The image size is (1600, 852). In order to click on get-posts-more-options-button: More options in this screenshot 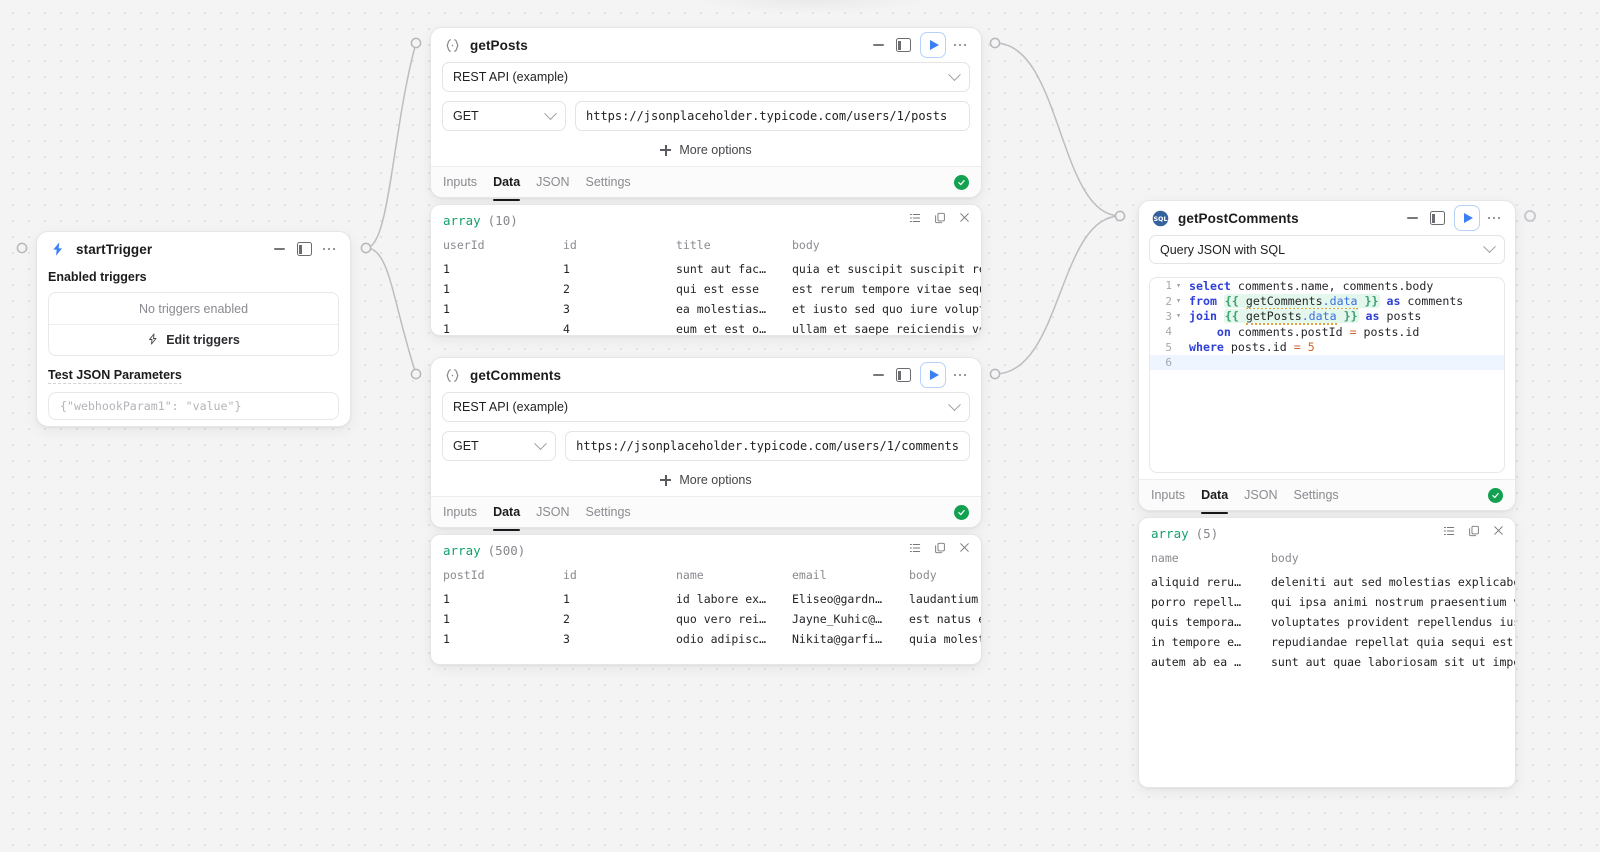, I will do `click(706, 150)`.